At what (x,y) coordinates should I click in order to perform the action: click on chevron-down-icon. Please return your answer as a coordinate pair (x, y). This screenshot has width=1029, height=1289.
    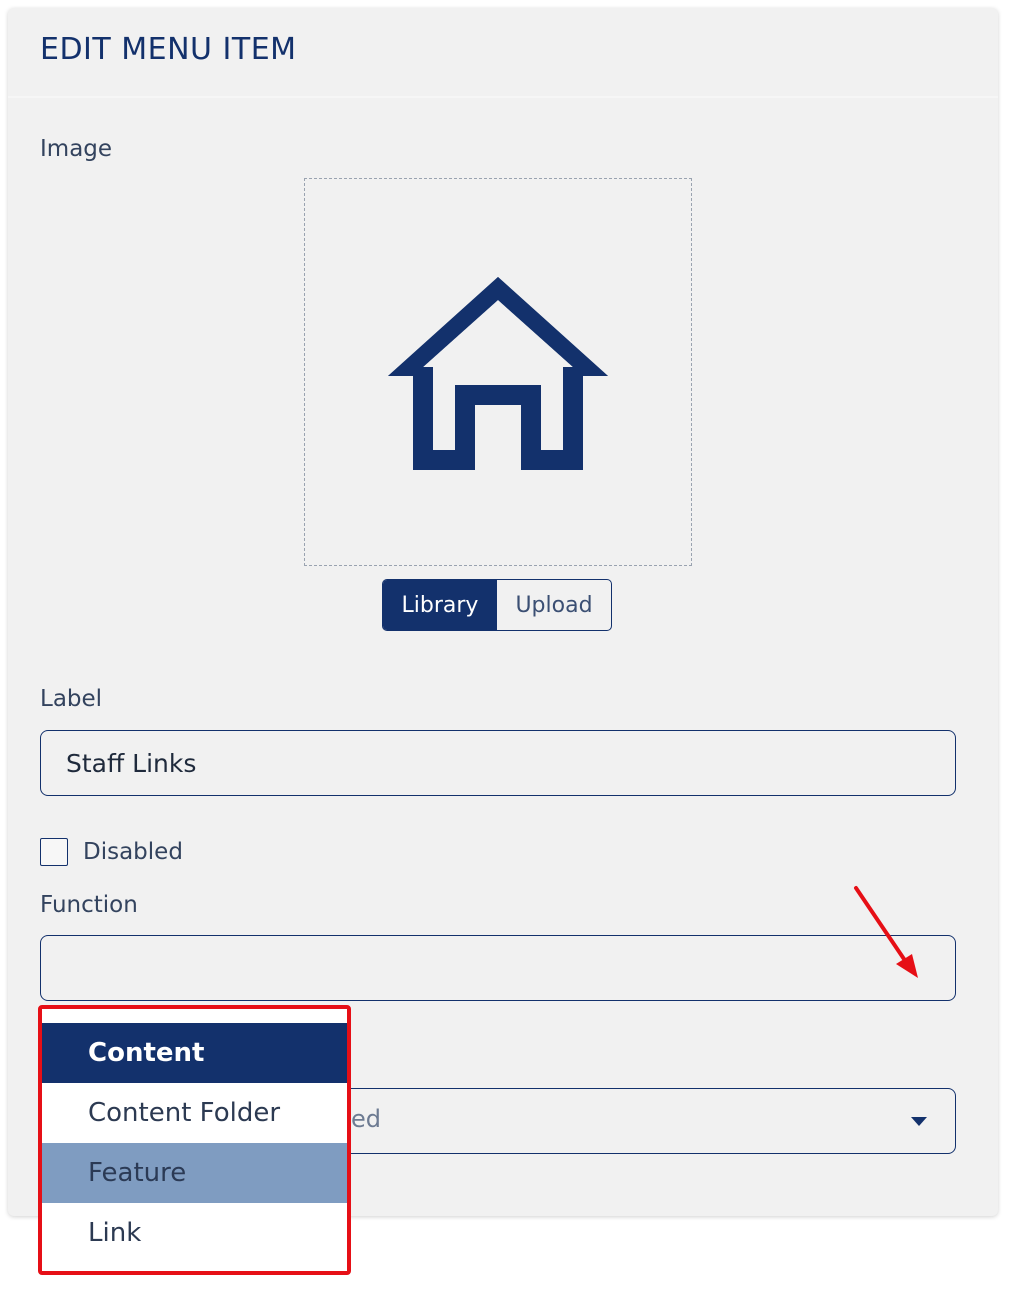
    Looking at the image, I should click on (919, 1121).